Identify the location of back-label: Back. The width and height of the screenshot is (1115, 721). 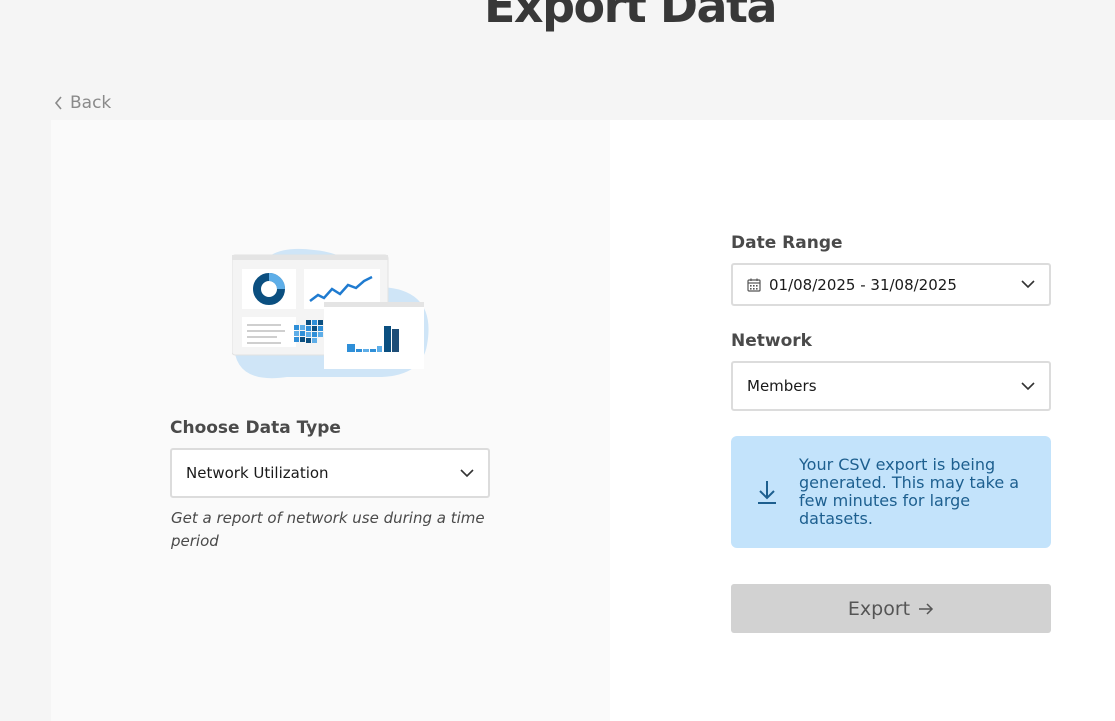
(91, 103).